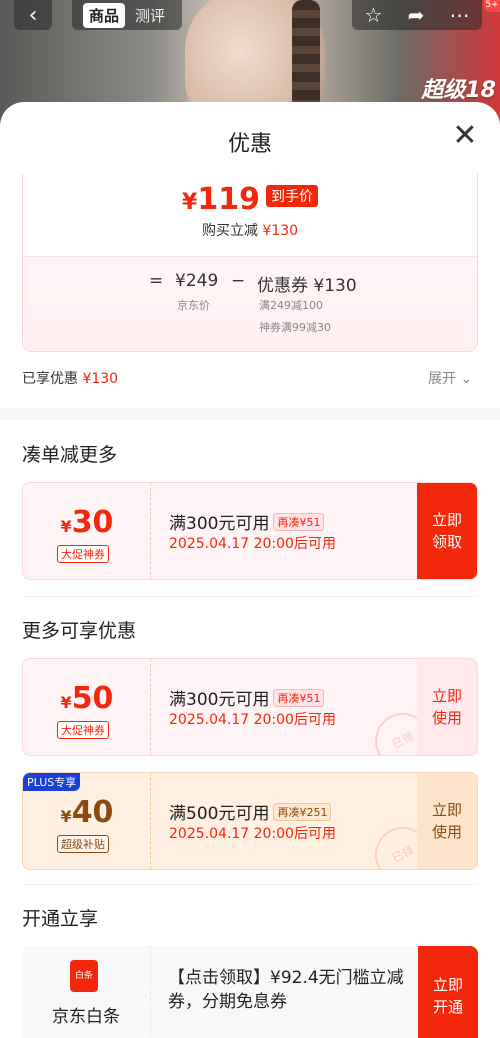 The image size is (500, 1038). I want to click on coupon-amount: ¥30, so click(87, 522).